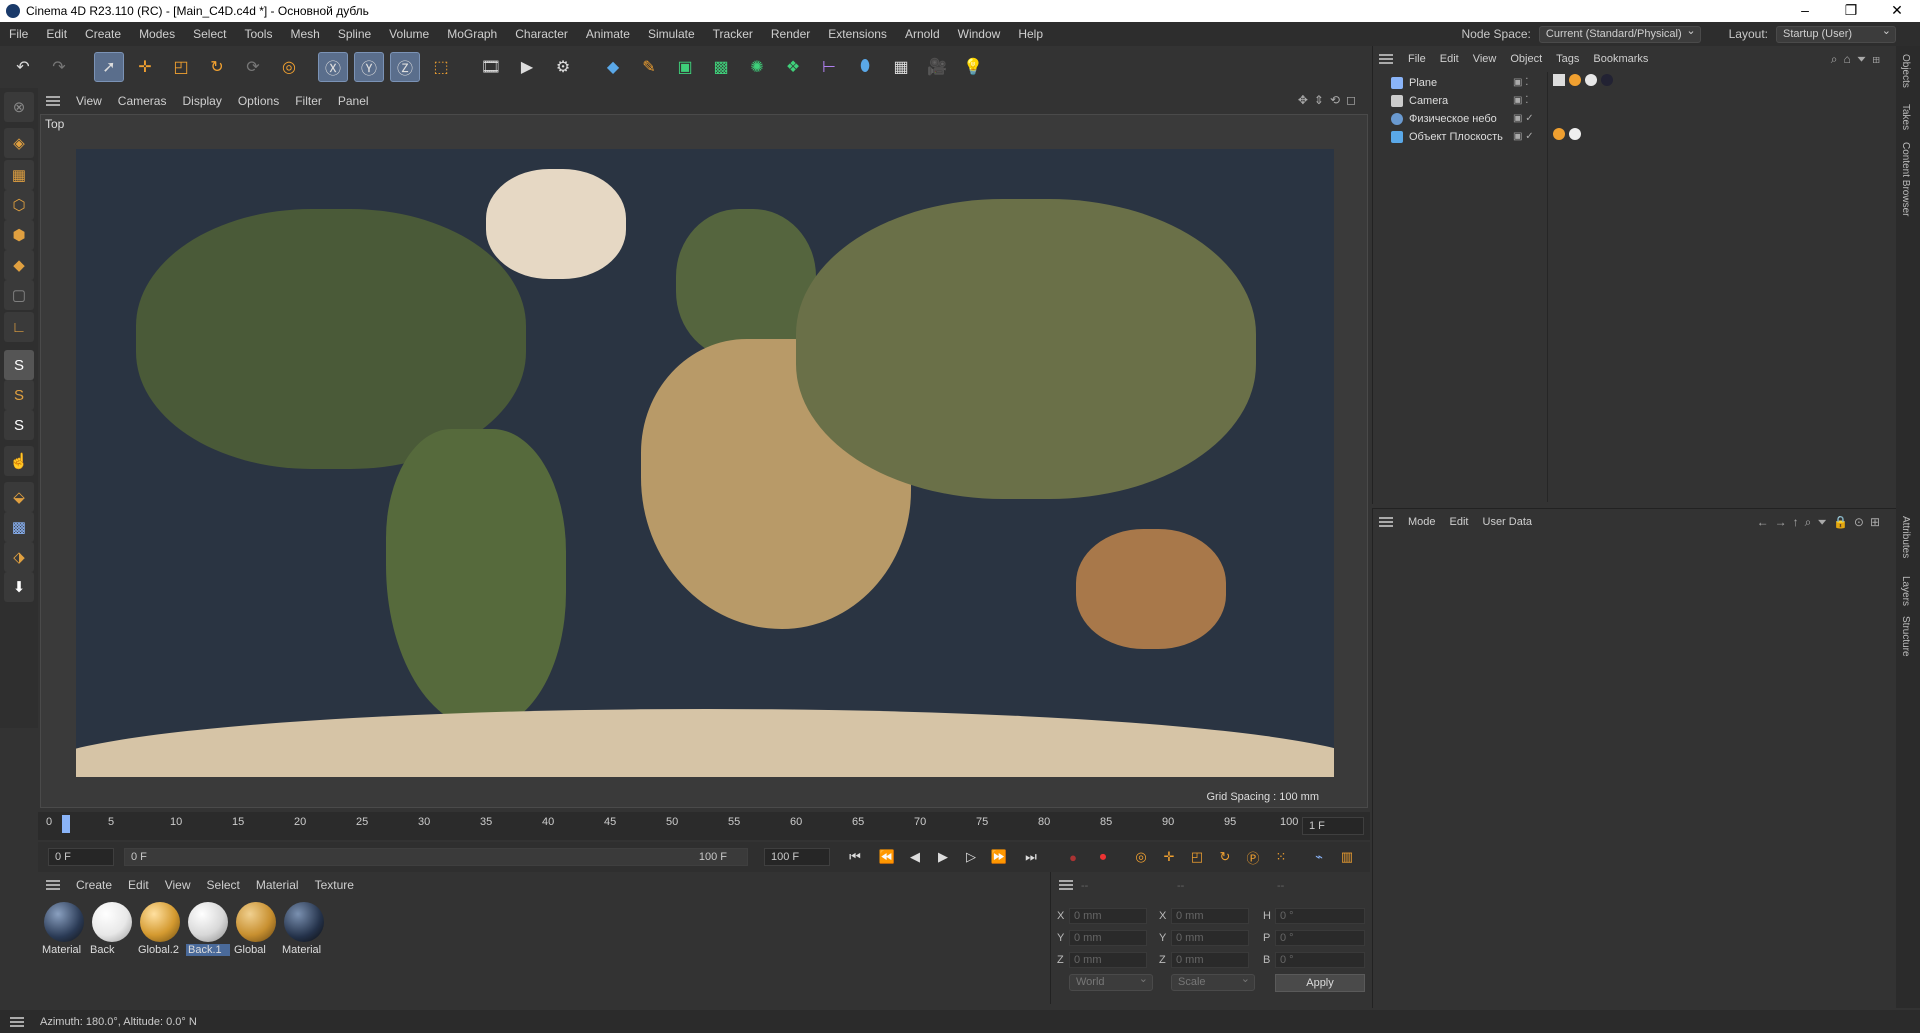 Image resolution: width=1920 pixels, height=1033 pixels. I want to click on attribute-menu-edit: Edit, so click(1459, 522).